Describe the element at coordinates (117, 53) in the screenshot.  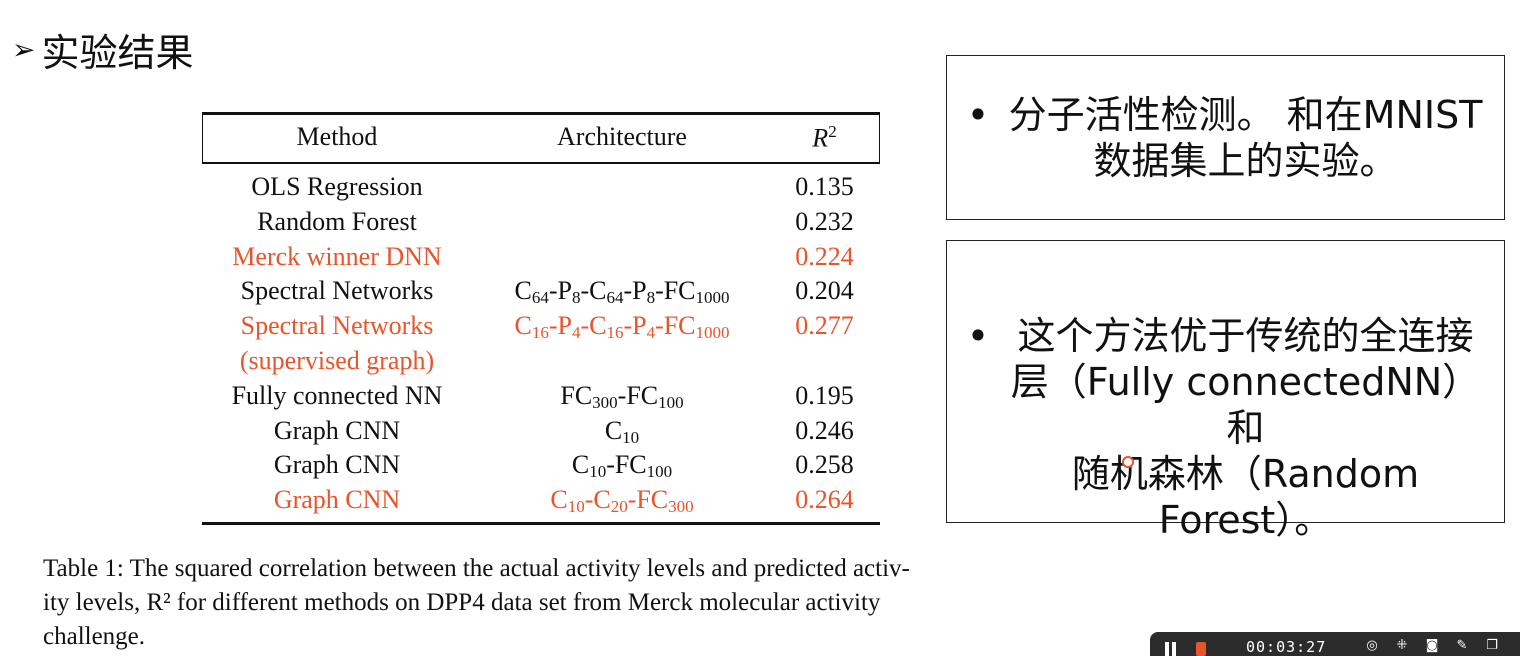
I see `slide-title: 实验结果` at that location.